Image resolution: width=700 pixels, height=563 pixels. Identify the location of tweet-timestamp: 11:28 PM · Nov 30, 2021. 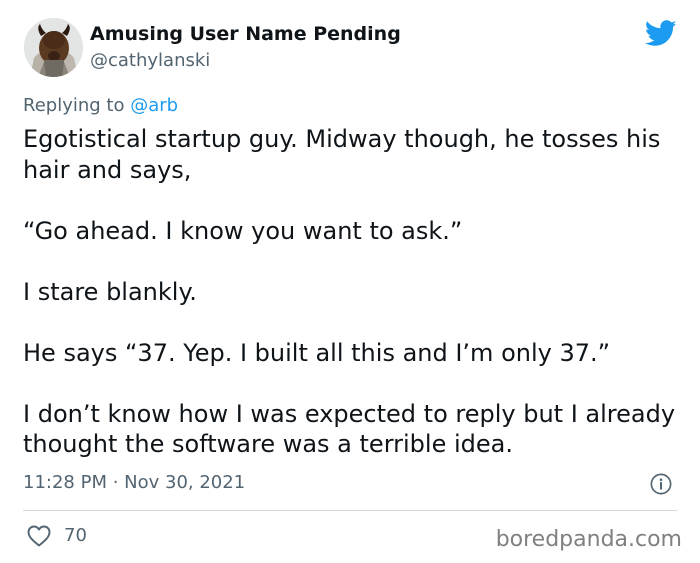
(134, 482).